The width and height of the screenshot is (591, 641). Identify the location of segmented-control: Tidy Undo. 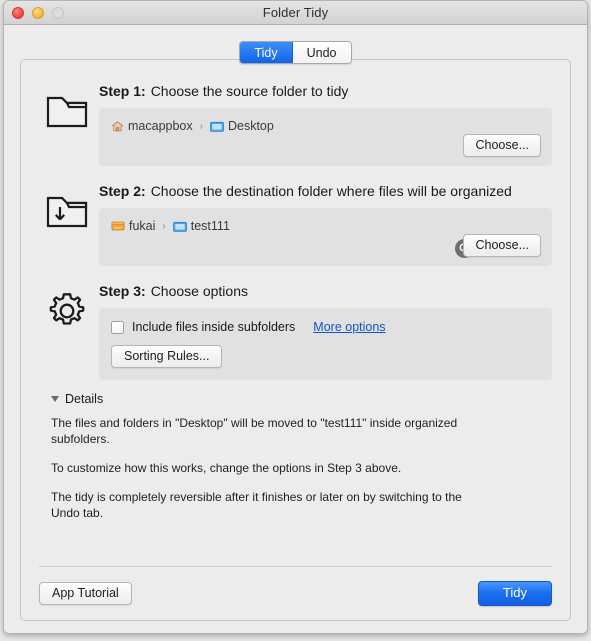
(295, 52).